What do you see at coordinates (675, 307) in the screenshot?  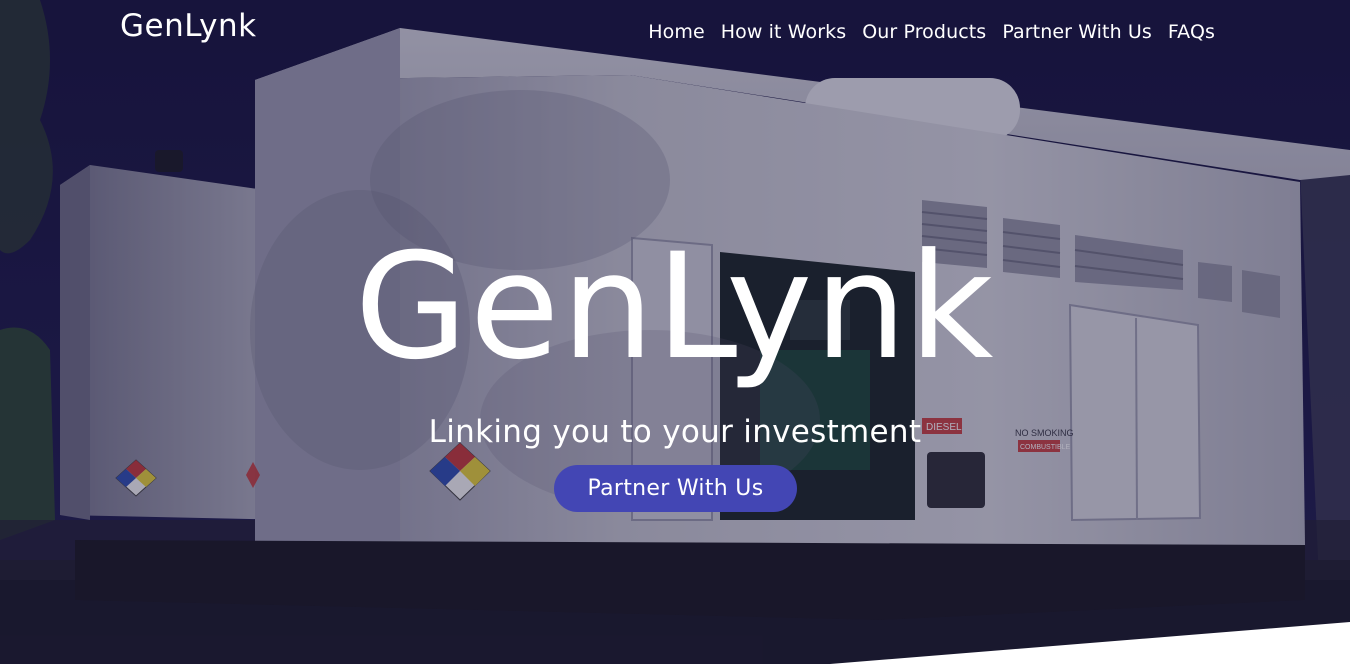 I see `hero-title: GenLynk` at bounding box center [675, 307].